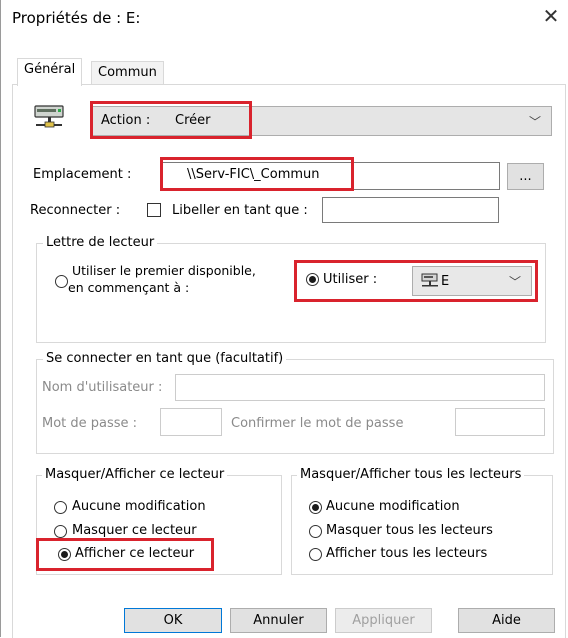  What do you see at coordinates (60, 507) in the screenshot?
I see `this-no-change-radio` at bounding box center [60, 507].